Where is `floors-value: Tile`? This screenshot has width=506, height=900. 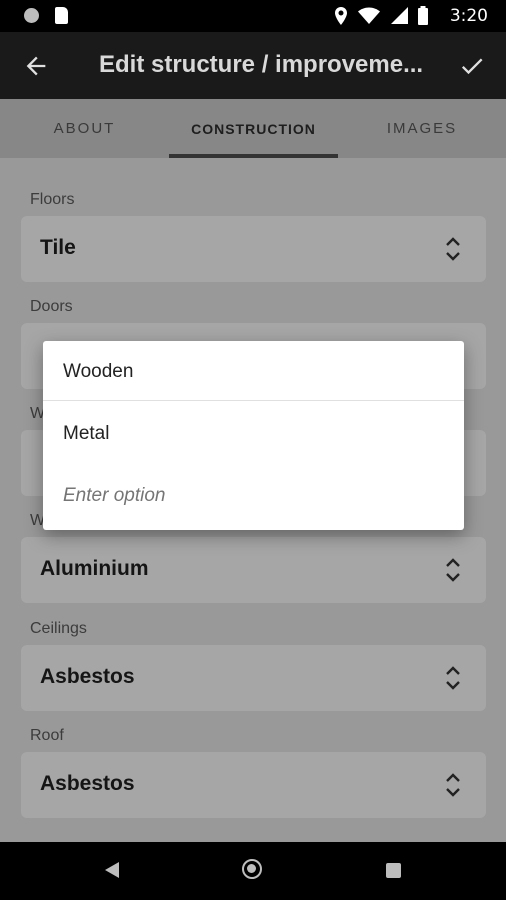
floors-value: Tile is located at coordinates (58, 247).